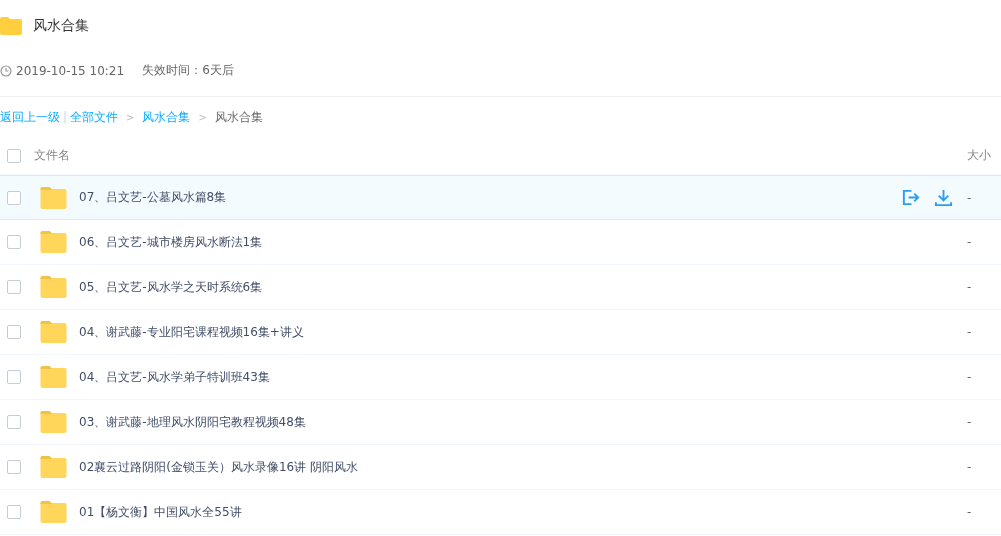  Describe the element at coordinates (483, 197) in the screenshot. I see `file-name: 07、吕文艺-公墓风水篇8集` at that location.